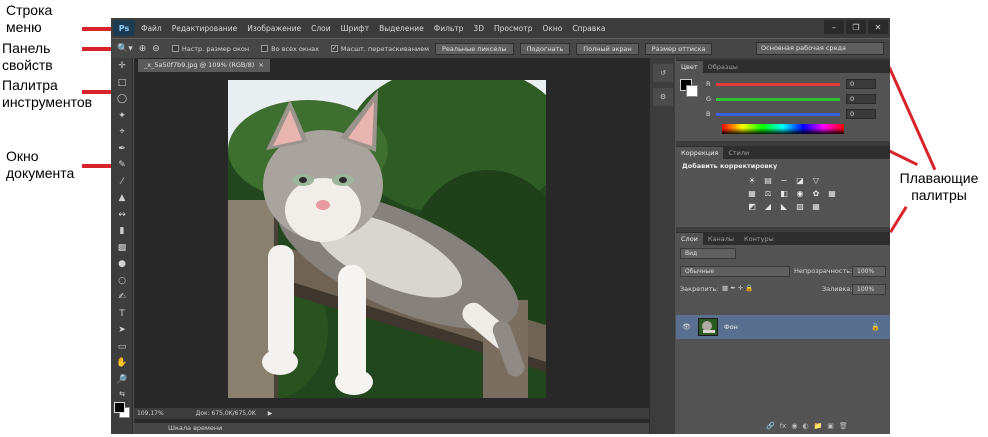  I want to click on shape-tool-icon: ▭, so click(122, 347).